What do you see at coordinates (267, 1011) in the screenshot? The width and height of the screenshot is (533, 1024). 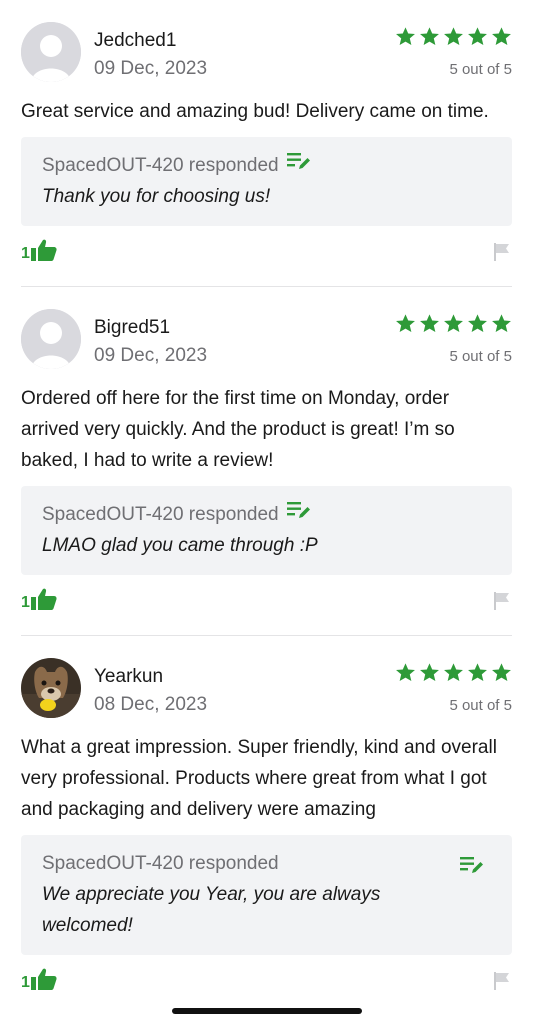 I see `home-indicator` at bounding box center [267, 1011].